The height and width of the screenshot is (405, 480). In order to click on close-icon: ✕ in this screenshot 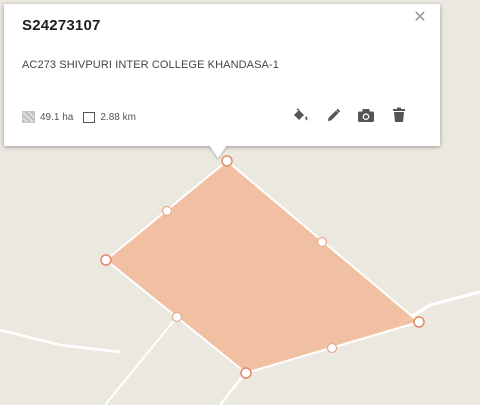, I will do `click(420, 18)`.